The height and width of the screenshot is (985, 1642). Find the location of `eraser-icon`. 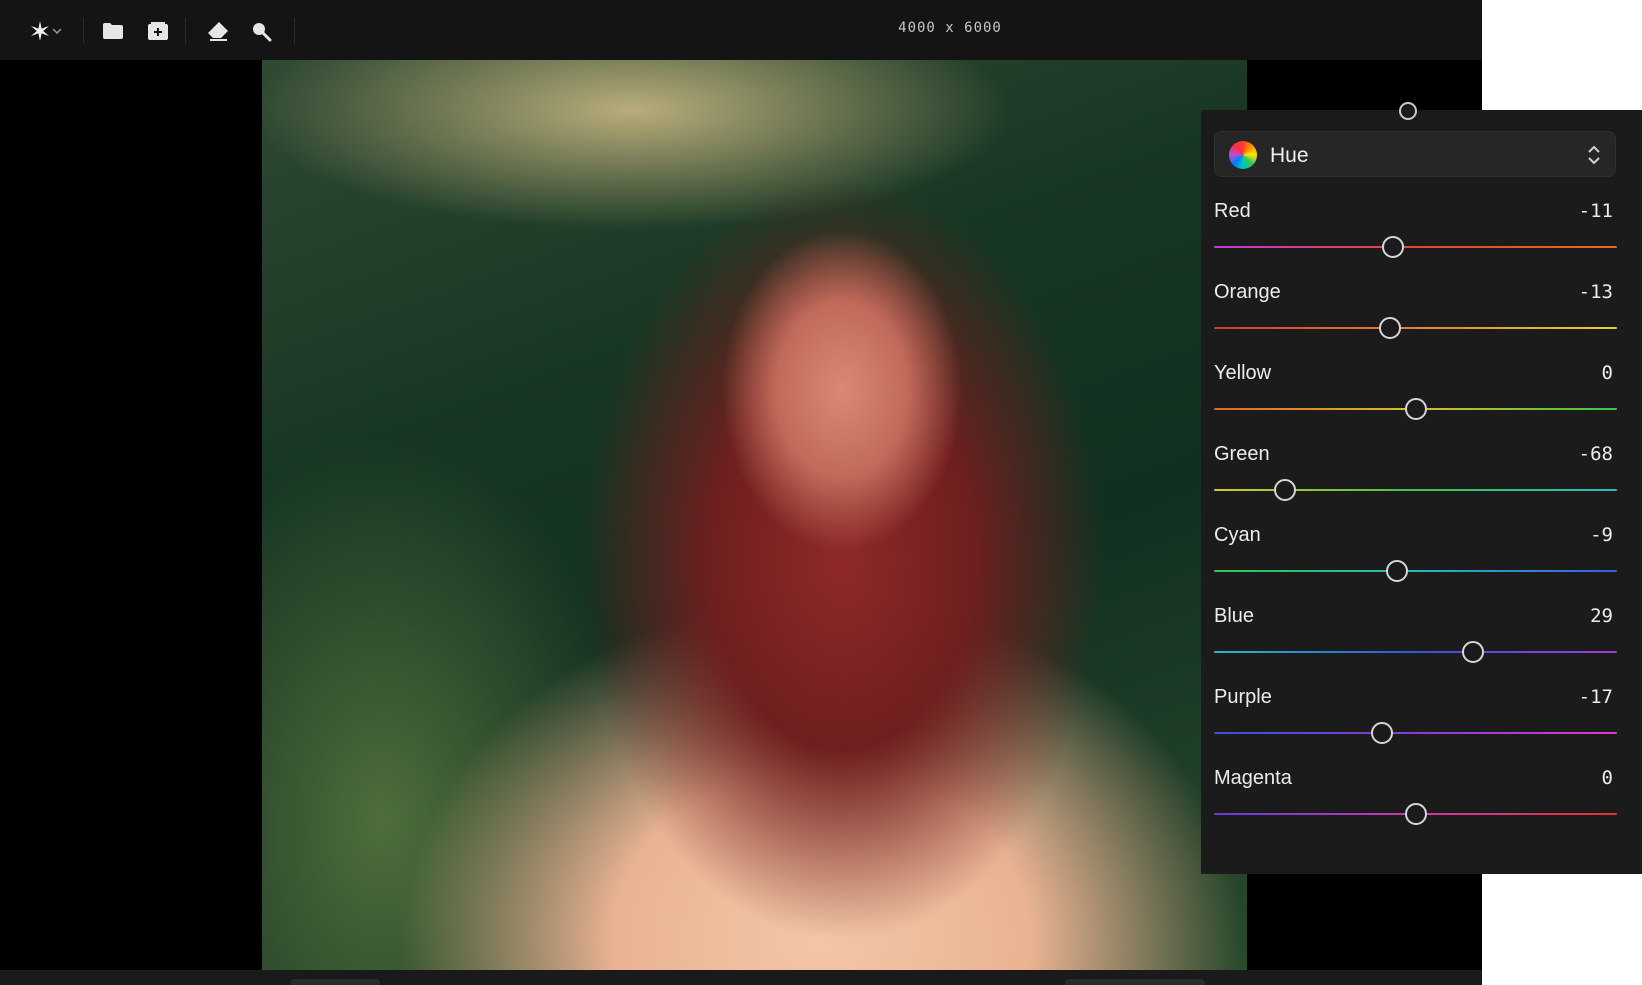

eraser-icon is located at coordinates (218, 31).